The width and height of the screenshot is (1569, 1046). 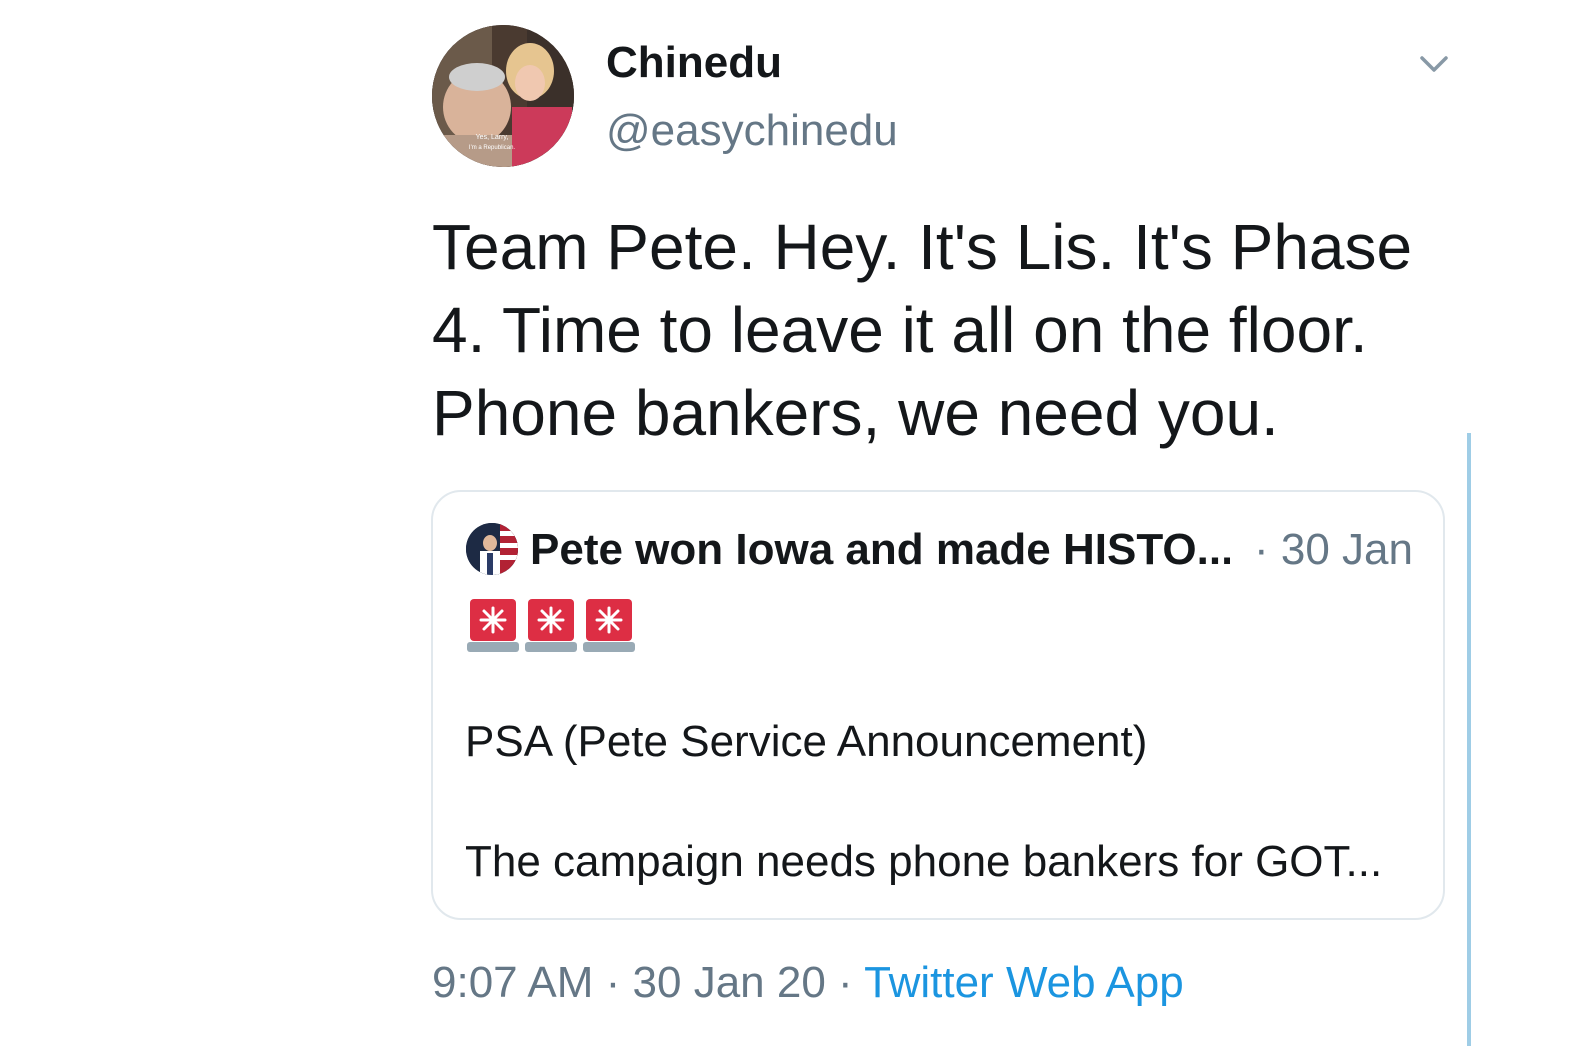 I want to click on tweet-time: 9:07 AM, so click(x=512, y=982).